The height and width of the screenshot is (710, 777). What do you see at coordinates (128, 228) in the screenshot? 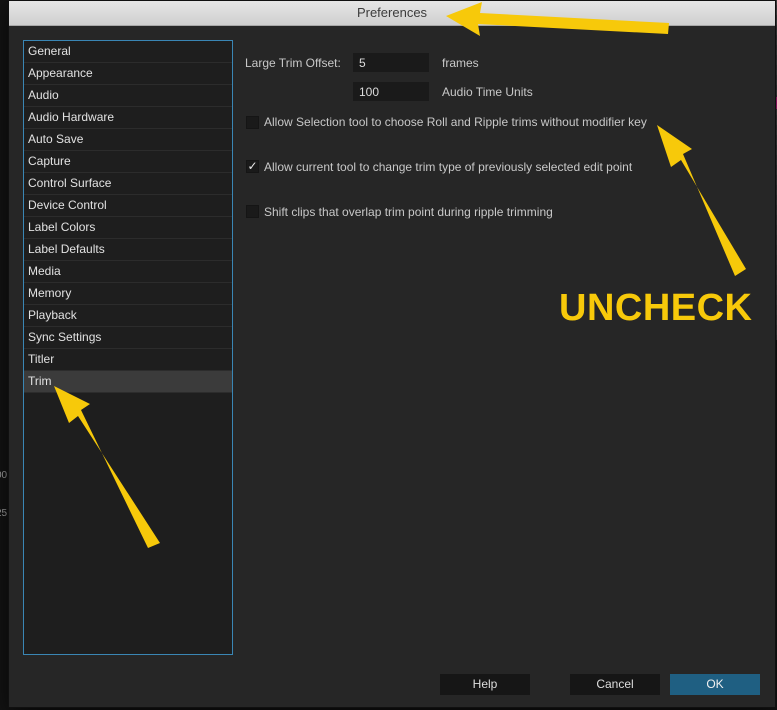
I see `sidebar-item-label-colors: Label Colors` at bounding box center [128, 228].